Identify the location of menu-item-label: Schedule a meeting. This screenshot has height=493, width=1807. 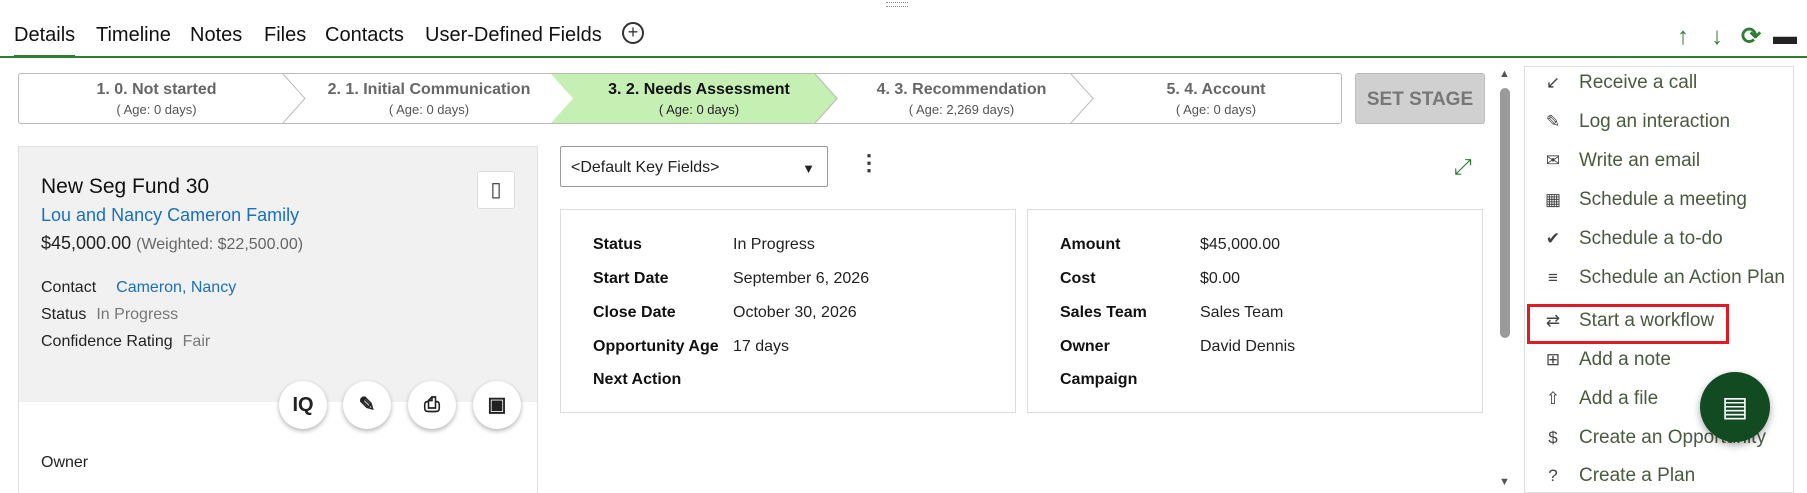
(1663, 199).